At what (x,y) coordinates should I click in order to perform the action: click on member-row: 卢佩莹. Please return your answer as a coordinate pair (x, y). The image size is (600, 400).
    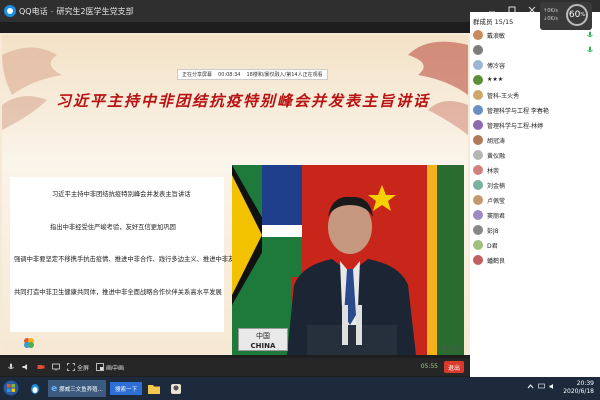
    Looking at the image, I should click on (535, 200).